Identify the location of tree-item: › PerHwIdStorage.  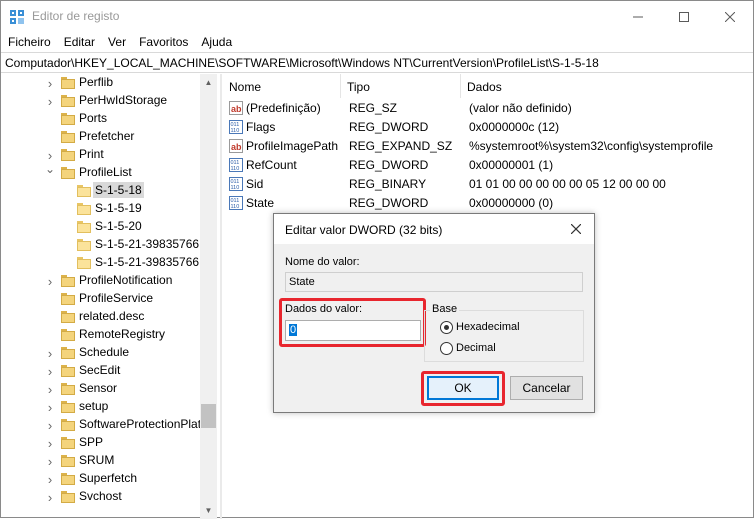
(101, 101).